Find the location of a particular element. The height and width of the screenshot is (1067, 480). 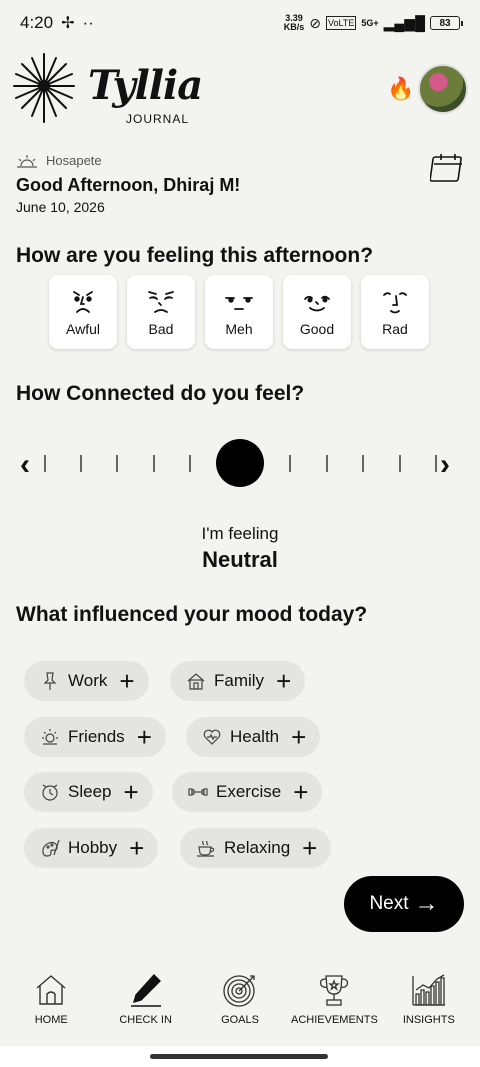

net-speed: 3.39 KB/s is located at coordinates (294, 22).